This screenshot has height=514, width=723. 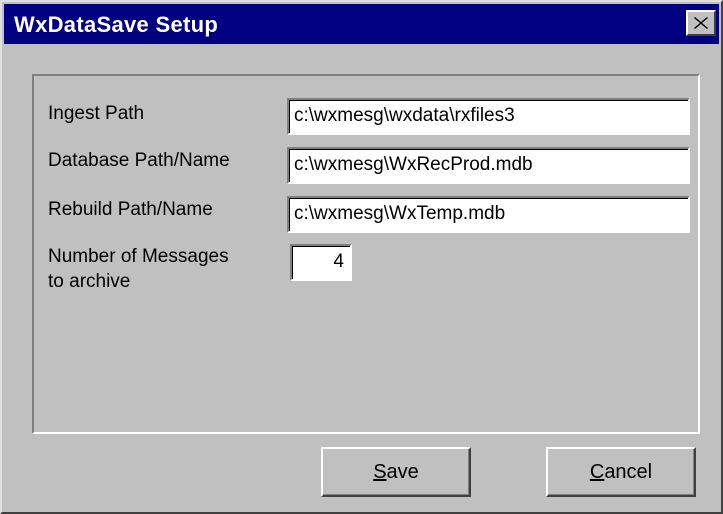 What do you see at coordinates (116, 24) in the screenshot?
I see `window-title: WxDataSave Setup` at bounding box center [116, 24].